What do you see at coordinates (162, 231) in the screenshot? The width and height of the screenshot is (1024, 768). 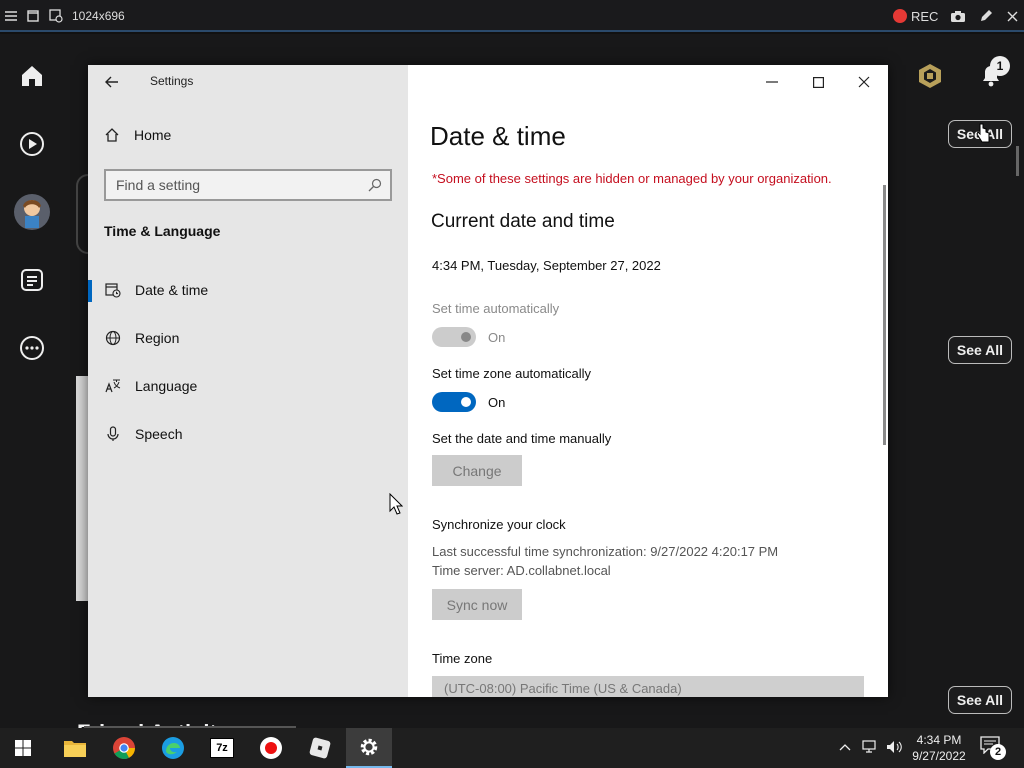 I see `section-title: Time & Language` at bounding box center [162, 231].